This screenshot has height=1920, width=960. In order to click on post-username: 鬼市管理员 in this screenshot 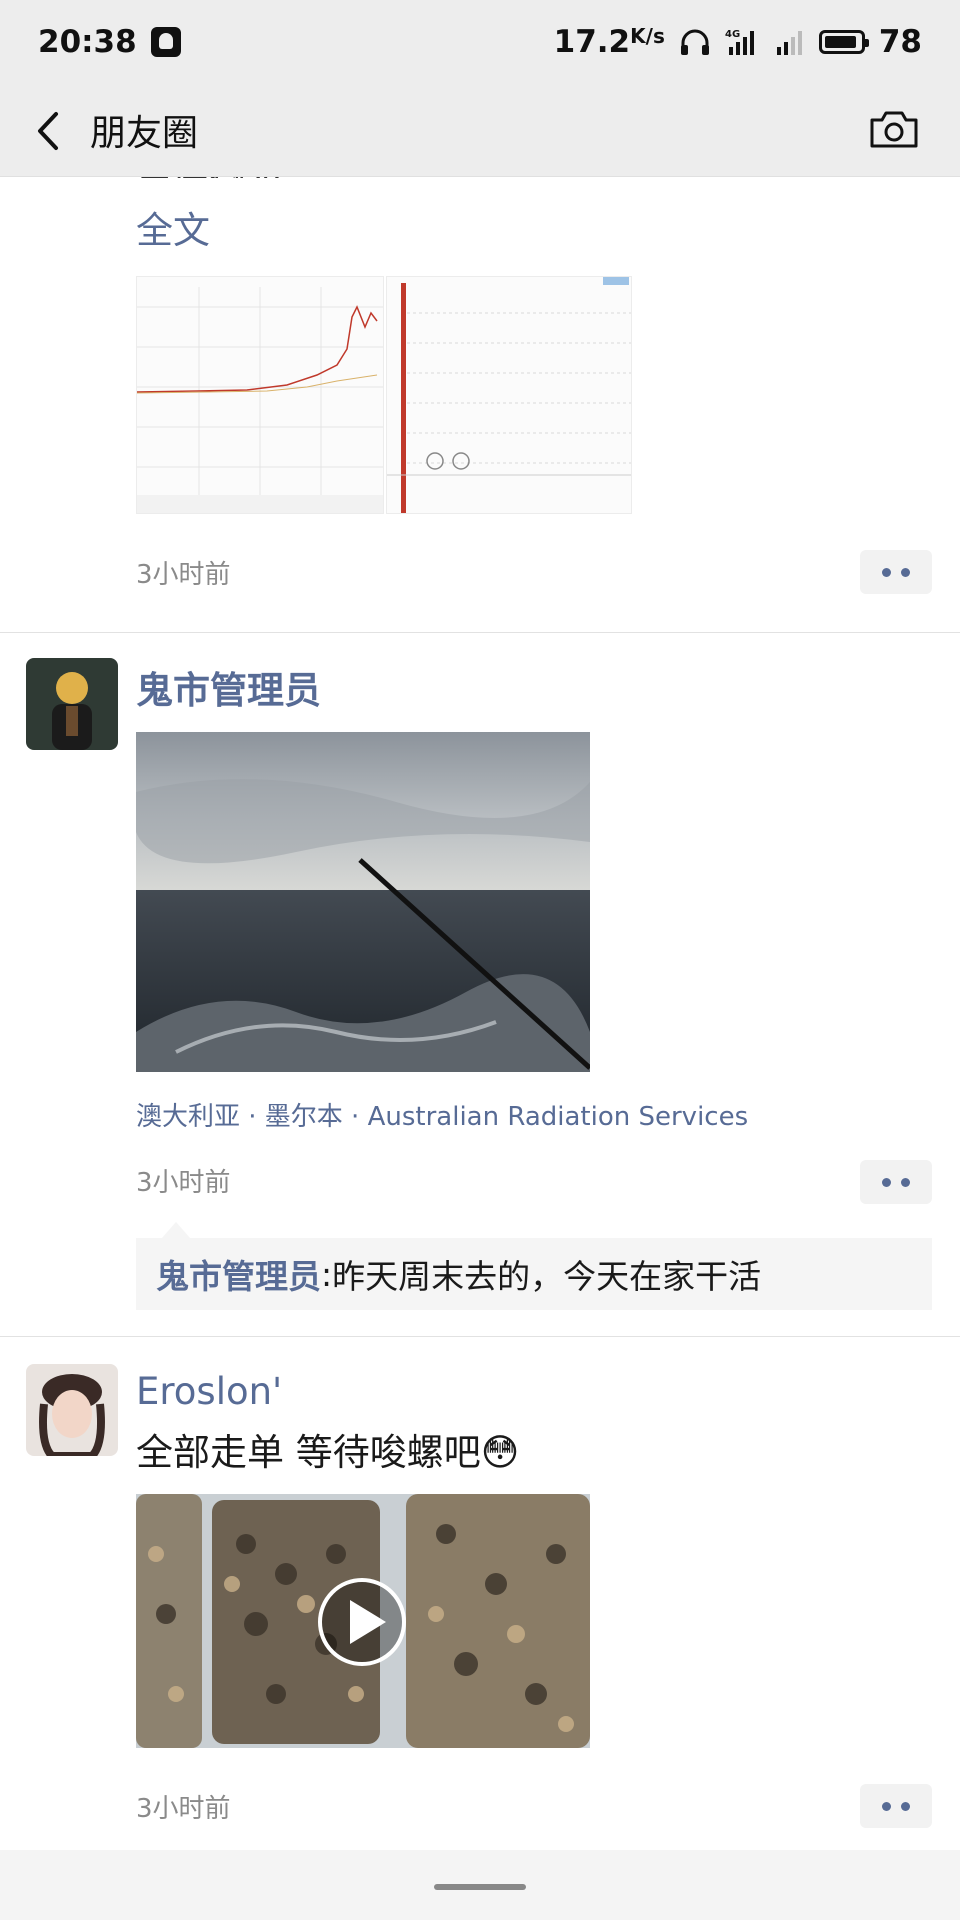, I will do `click(228, 687)`.